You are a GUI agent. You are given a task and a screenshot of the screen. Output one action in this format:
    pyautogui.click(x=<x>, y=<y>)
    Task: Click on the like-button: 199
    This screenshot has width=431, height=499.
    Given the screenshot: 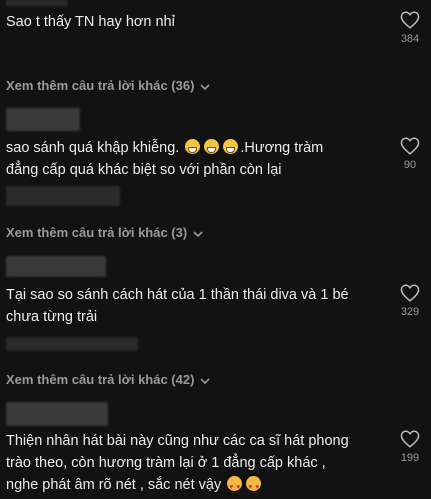 What is the action you would take?
    pyautogui.click(x=410, y=447)
    